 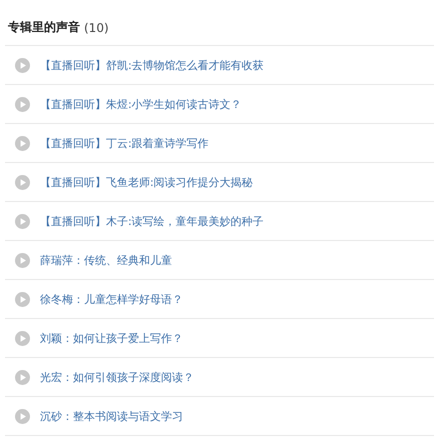 I want to click on track-link: 【直播回听】舒凯:去博物馆怎么看才能有收获, so click(x=152, y=65).